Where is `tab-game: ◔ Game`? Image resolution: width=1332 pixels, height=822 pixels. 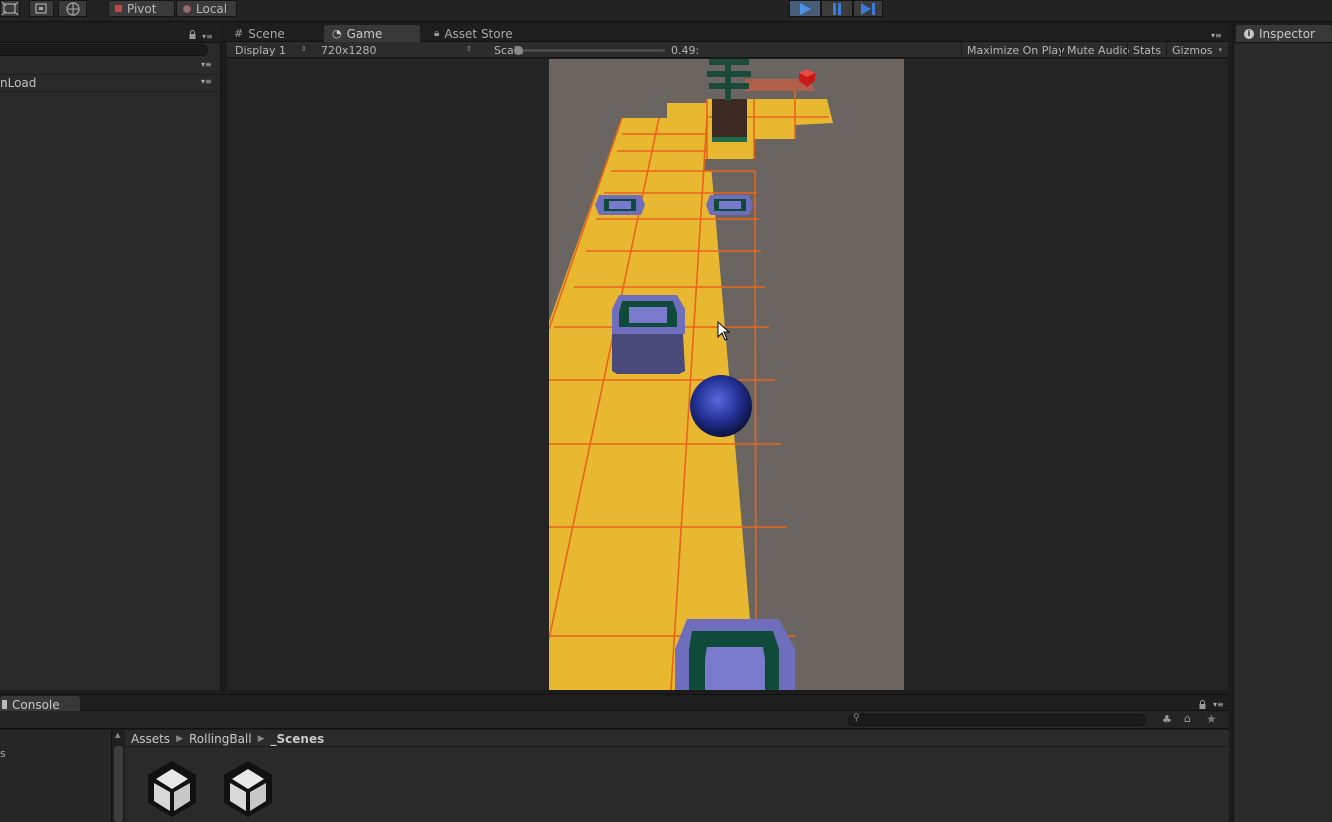
tab-game: ◔ Game is located at coordinates (372, 33).